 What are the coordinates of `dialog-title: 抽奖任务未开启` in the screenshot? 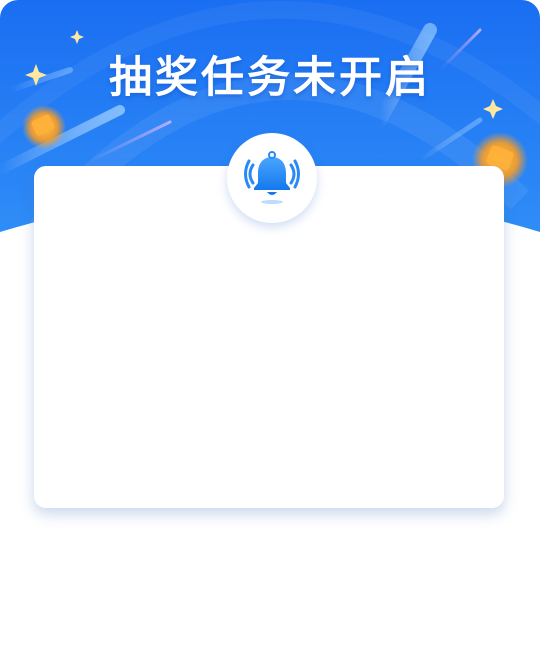 It's located at (270, 78).